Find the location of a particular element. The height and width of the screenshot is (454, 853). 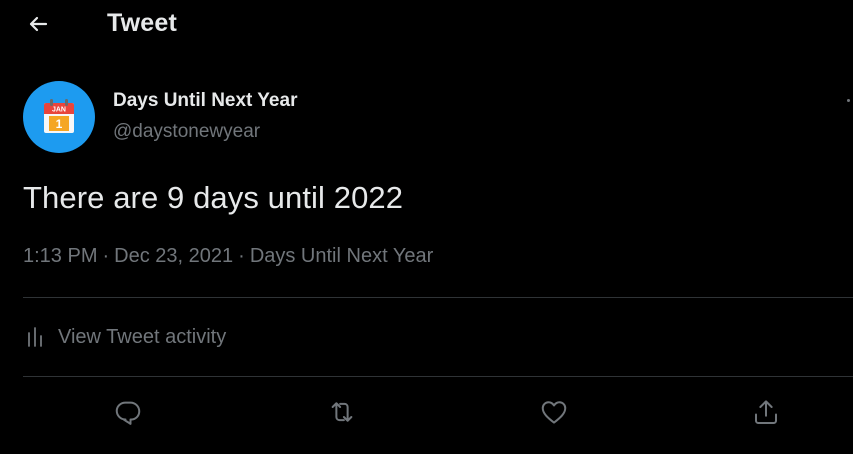

arrow-left-icon is located at coordinates (38, 24).